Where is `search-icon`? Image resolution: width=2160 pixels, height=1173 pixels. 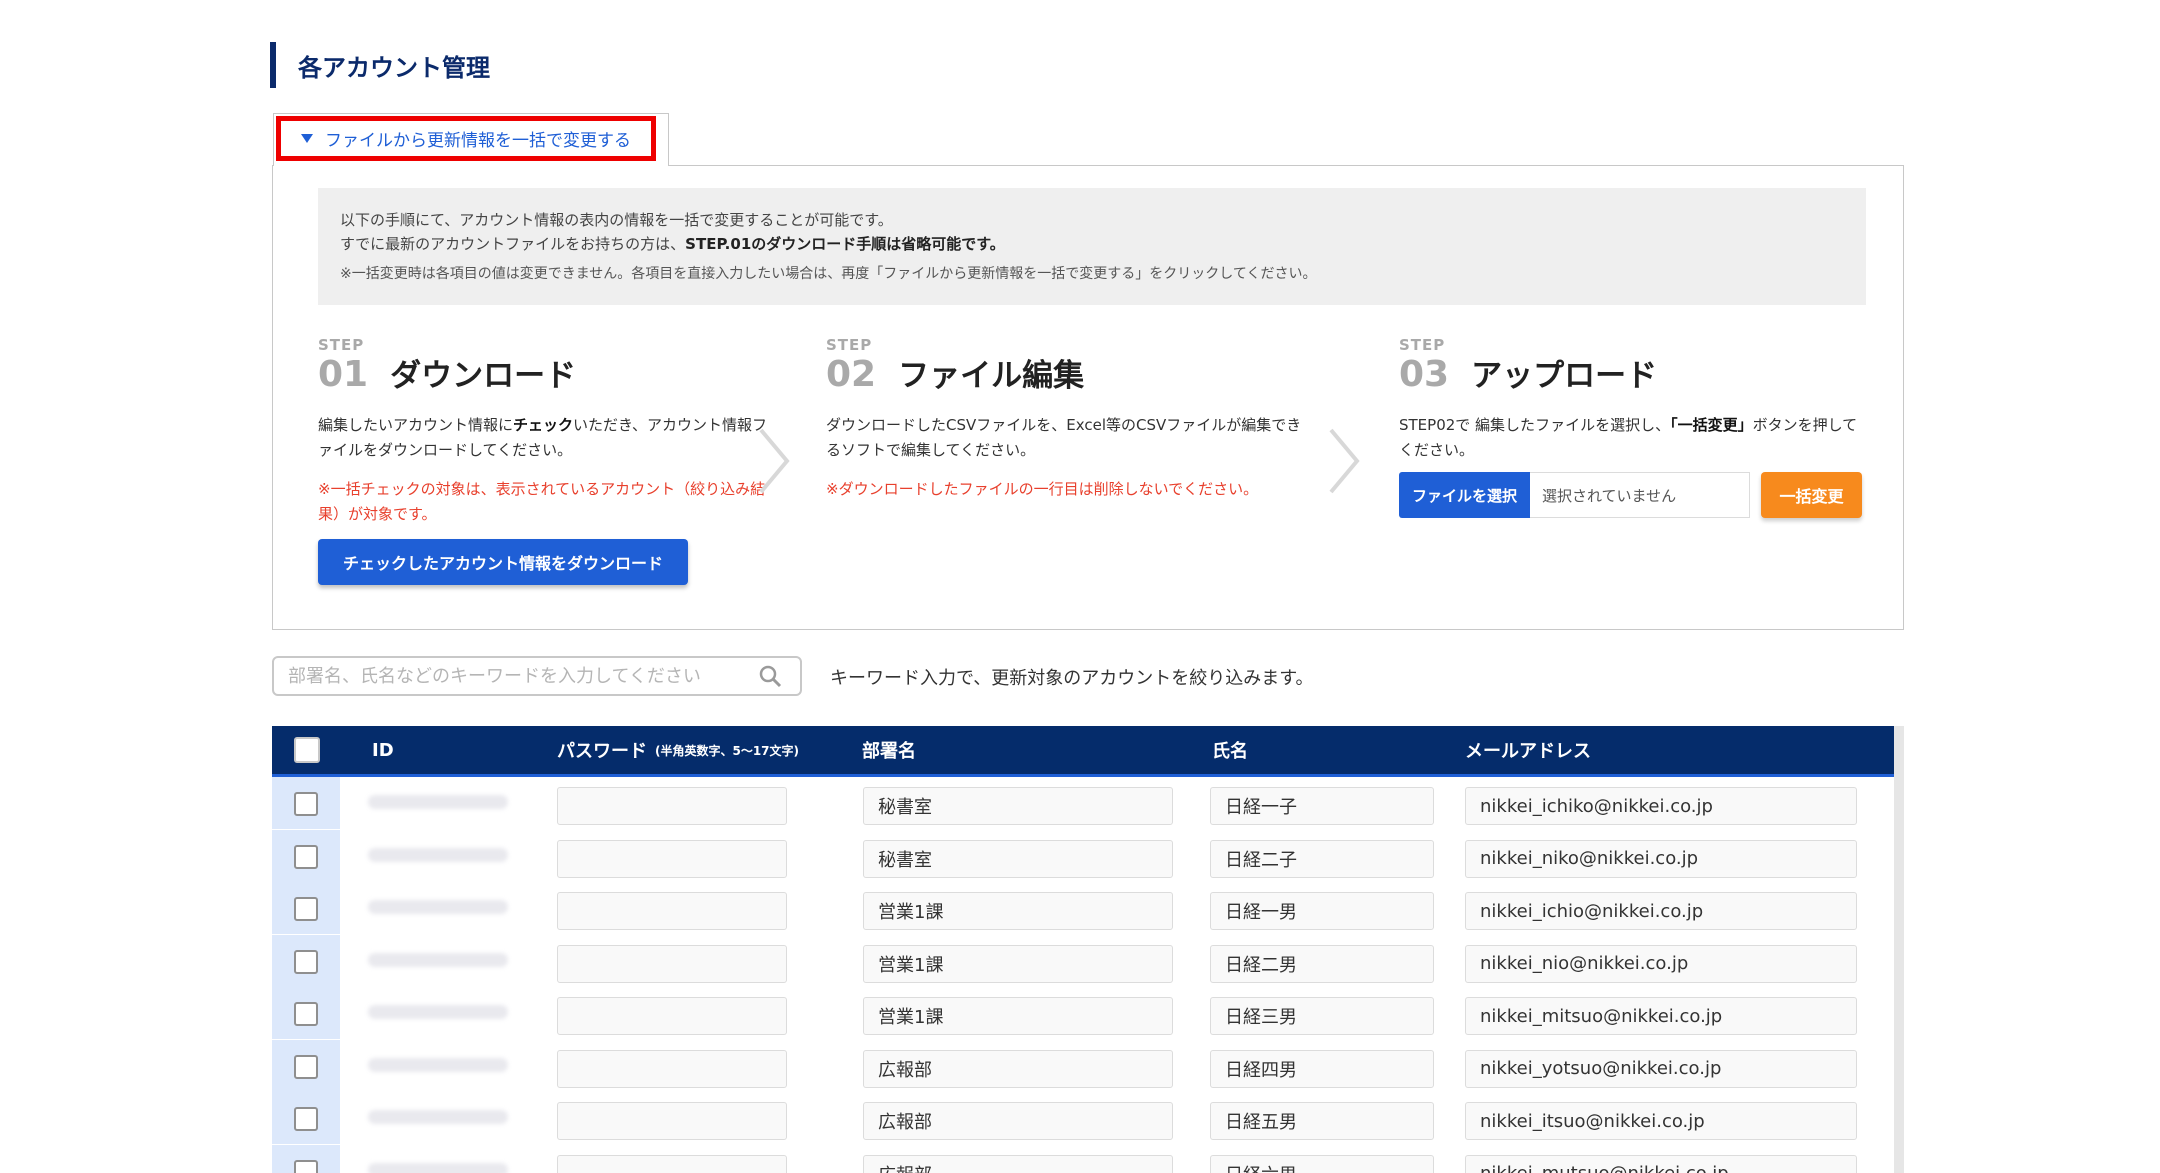
search-icon is located at coordinates (770, 676).